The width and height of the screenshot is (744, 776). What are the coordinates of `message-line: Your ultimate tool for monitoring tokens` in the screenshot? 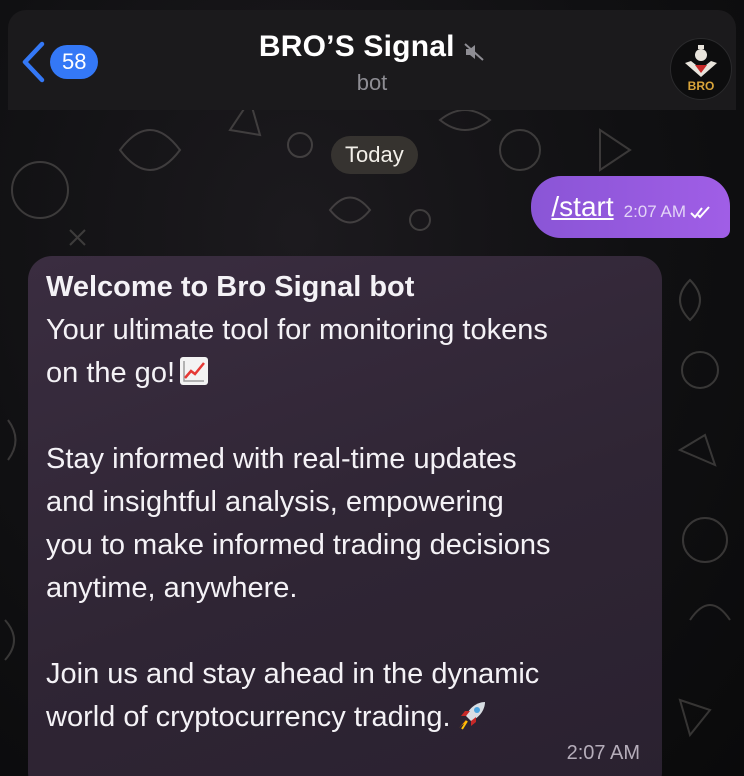 It's located at (297, 330).